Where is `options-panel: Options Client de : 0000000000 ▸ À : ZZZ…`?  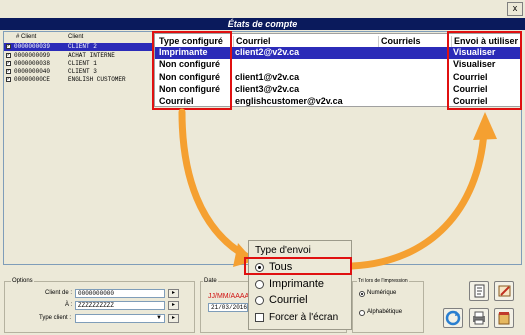
options-panel: Options Client de : 0000000000 ▸ À : ZZZ… is located at coordinates (99, 305).